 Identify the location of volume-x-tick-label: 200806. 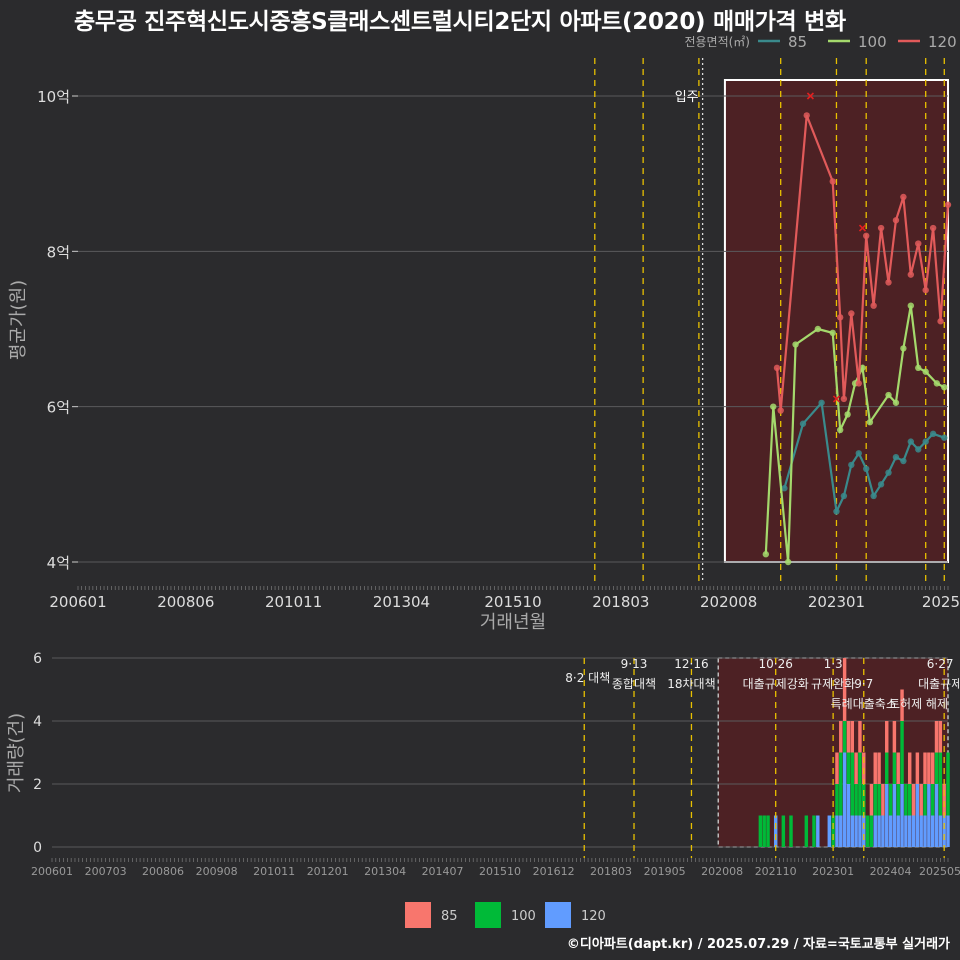
(163, 871).